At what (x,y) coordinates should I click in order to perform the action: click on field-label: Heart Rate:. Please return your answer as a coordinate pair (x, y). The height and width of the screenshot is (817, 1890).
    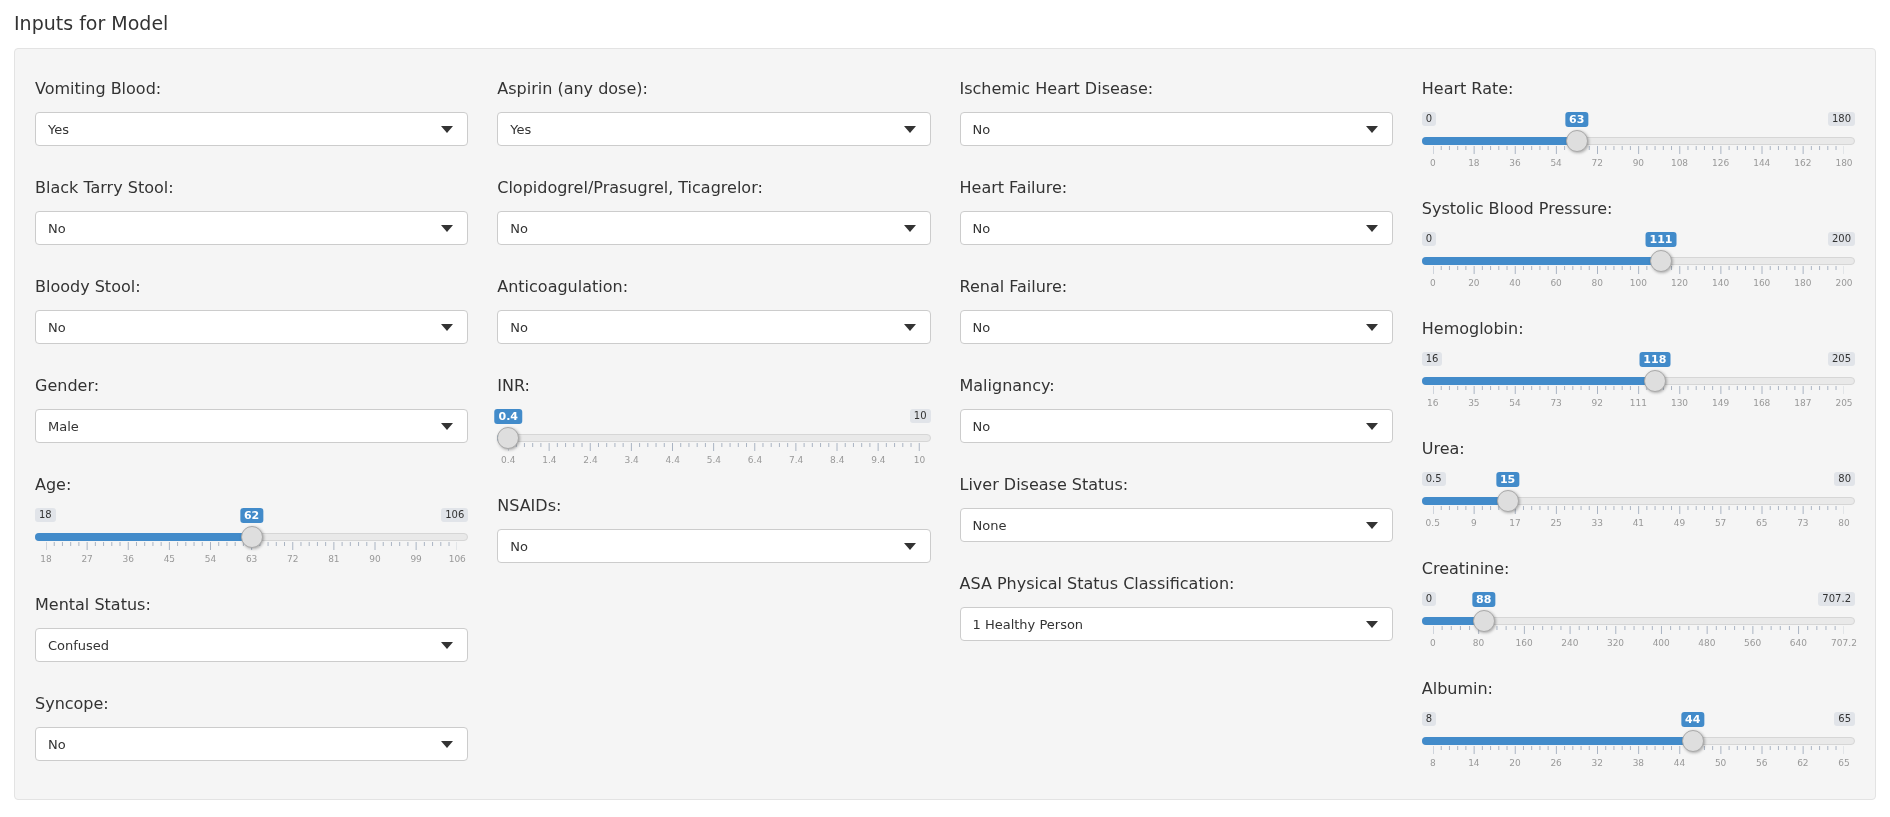
    Looking at the image, I should click on (1467, 89).